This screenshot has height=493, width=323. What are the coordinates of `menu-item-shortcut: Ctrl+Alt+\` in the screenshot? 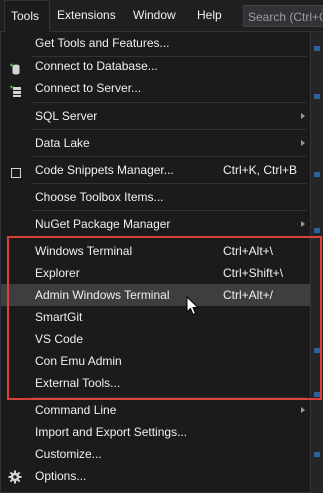 It's located at (248, 251).